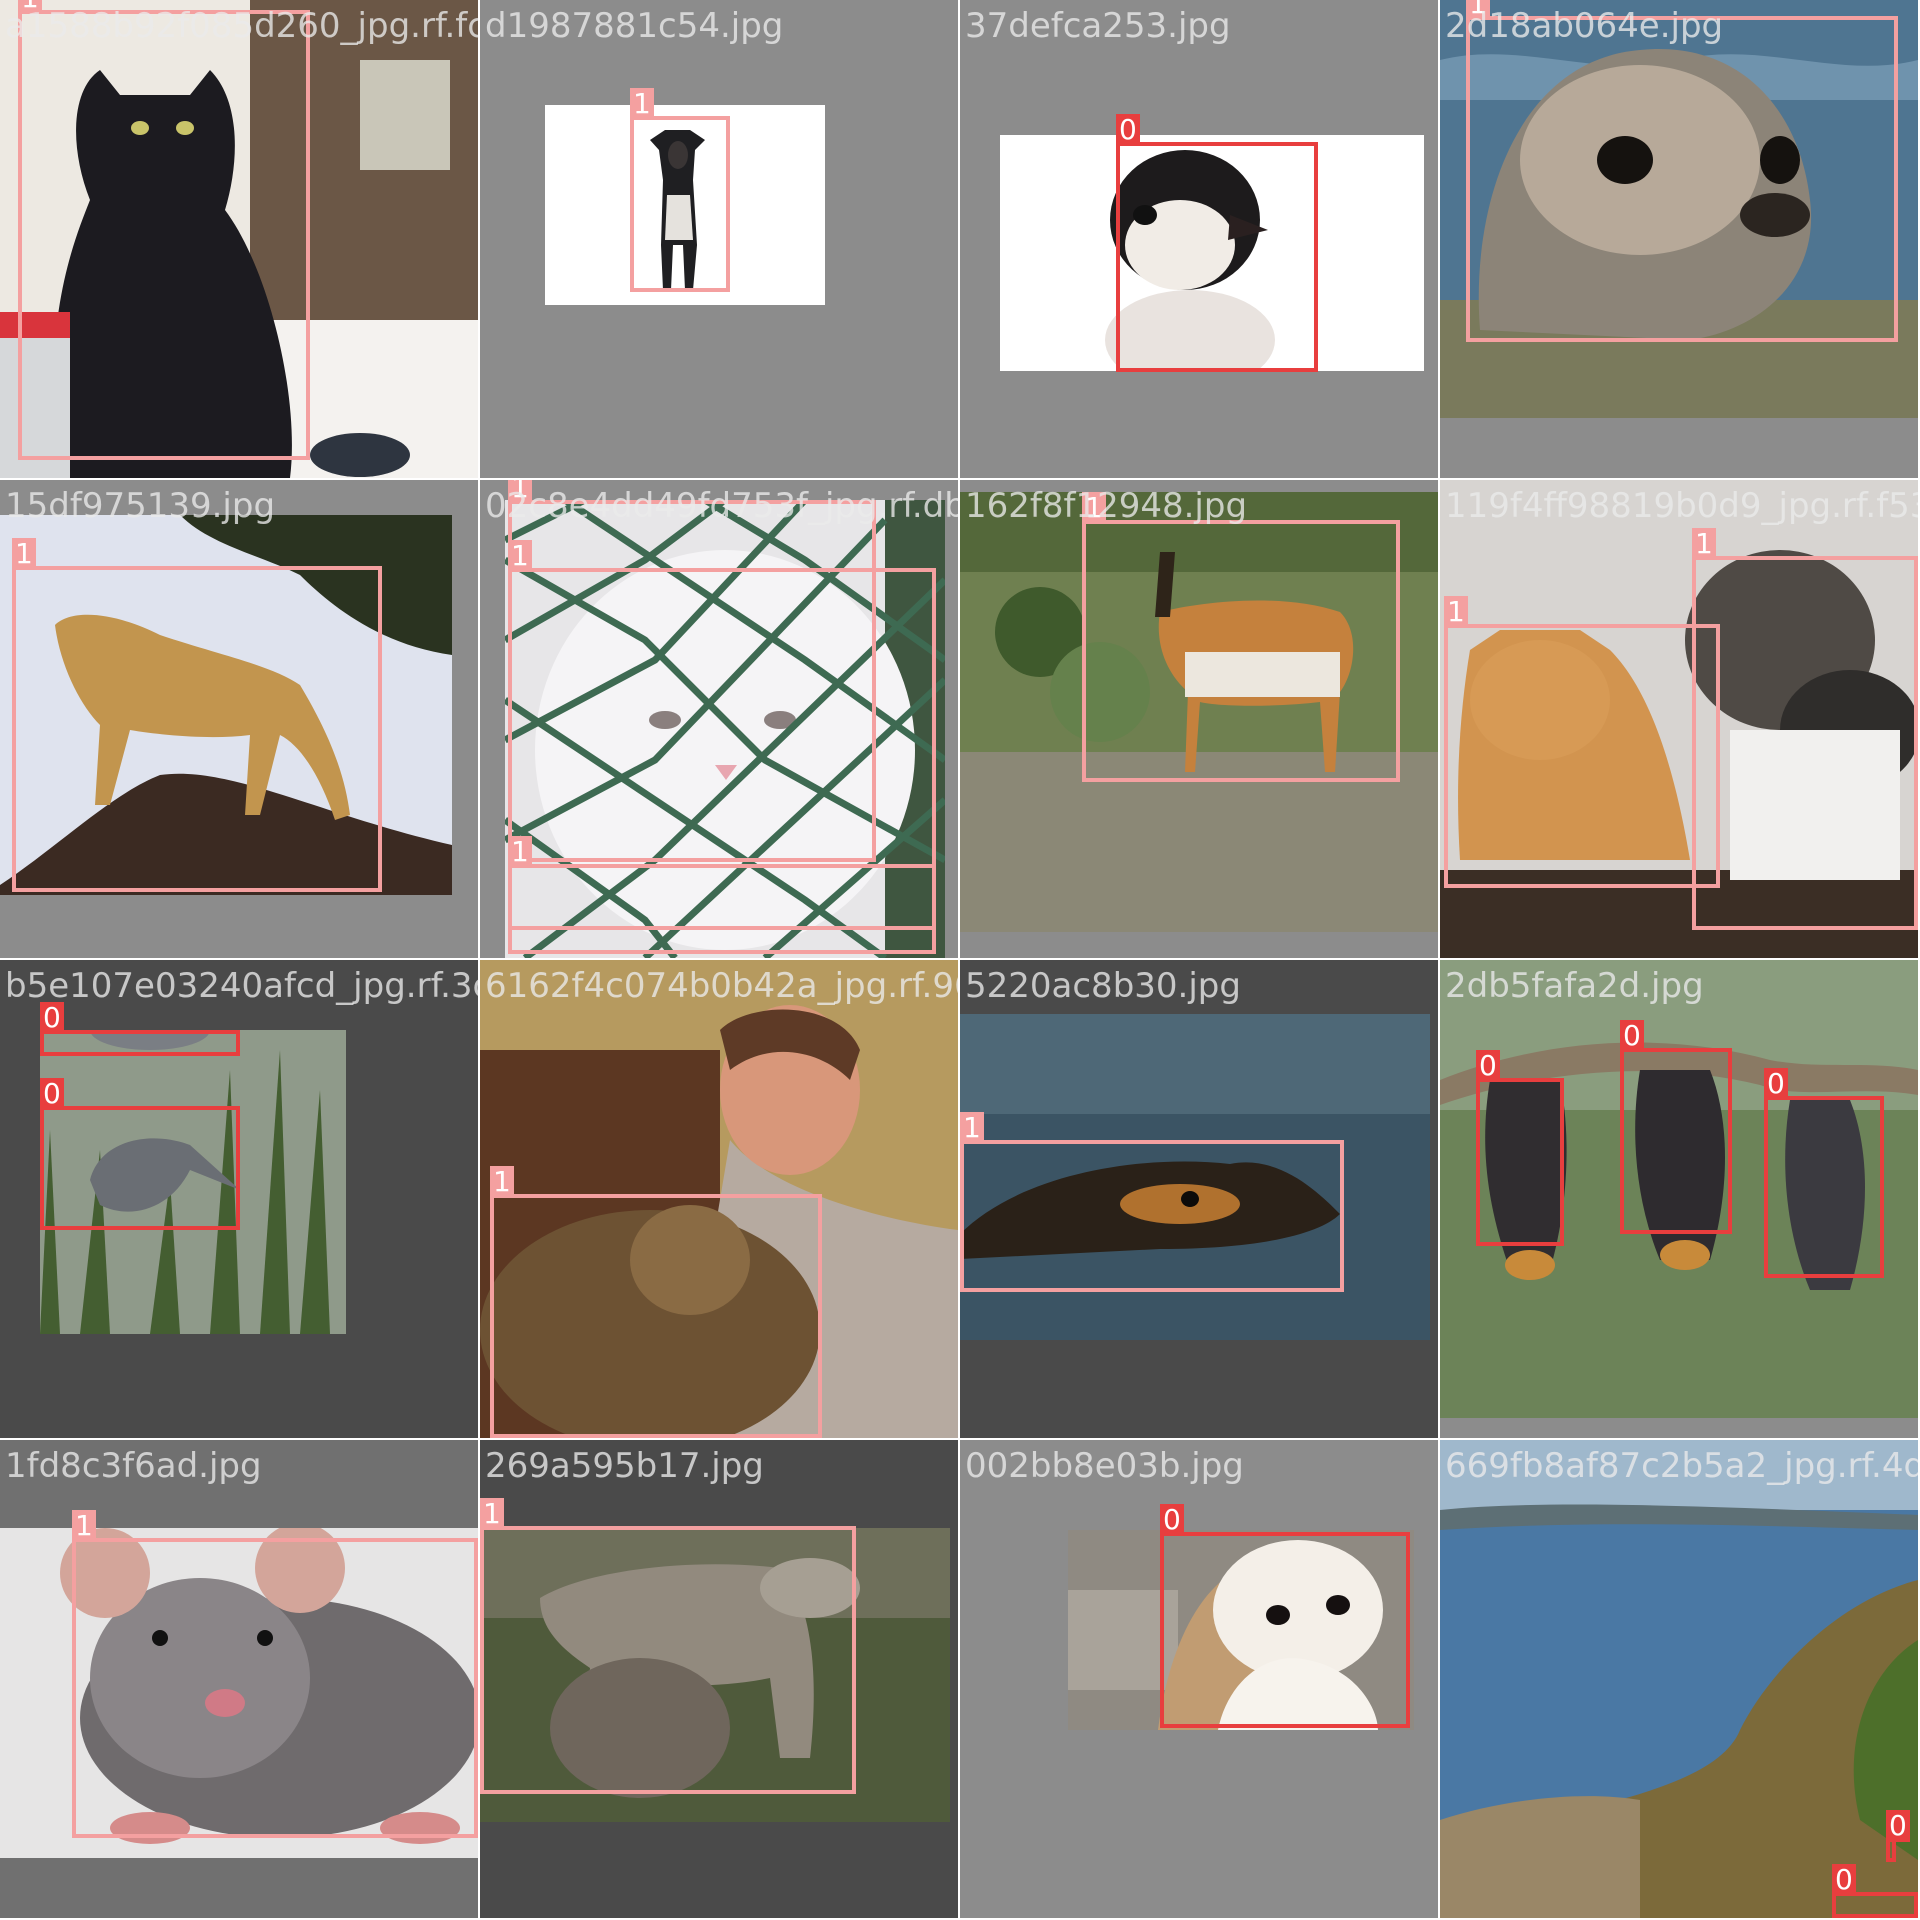 The image size is (1920, 1920). Describe the element at coordinates (1103, 986) in the screenshot. I see `image-filename: 5220ac8b30.jpg` at that location.